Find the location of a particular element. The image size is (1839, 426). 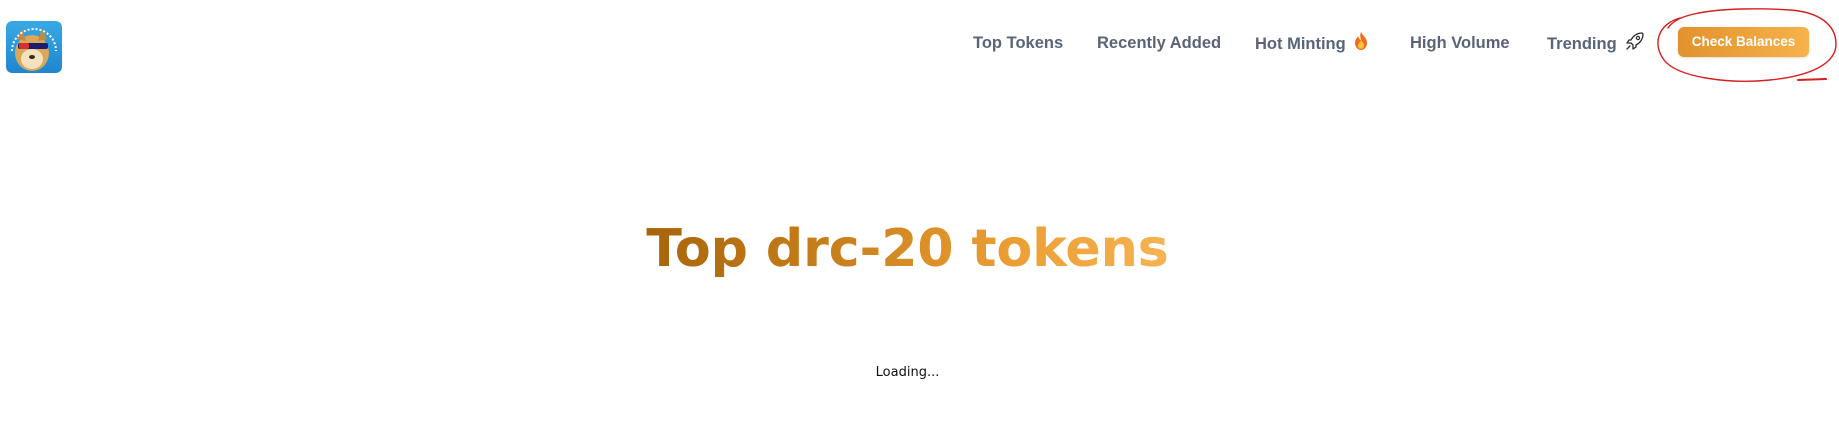

site-logo is located at coordinates (34, 47).